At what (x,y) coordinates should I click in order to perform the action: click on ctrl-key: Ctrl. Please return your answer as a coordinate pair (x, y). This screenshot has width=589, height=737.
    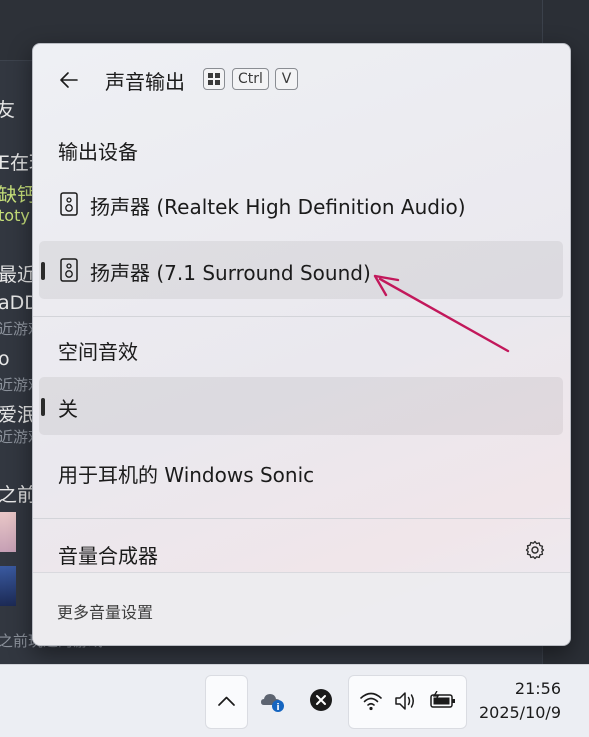
    Looking at the image, I should click on (250, 79).